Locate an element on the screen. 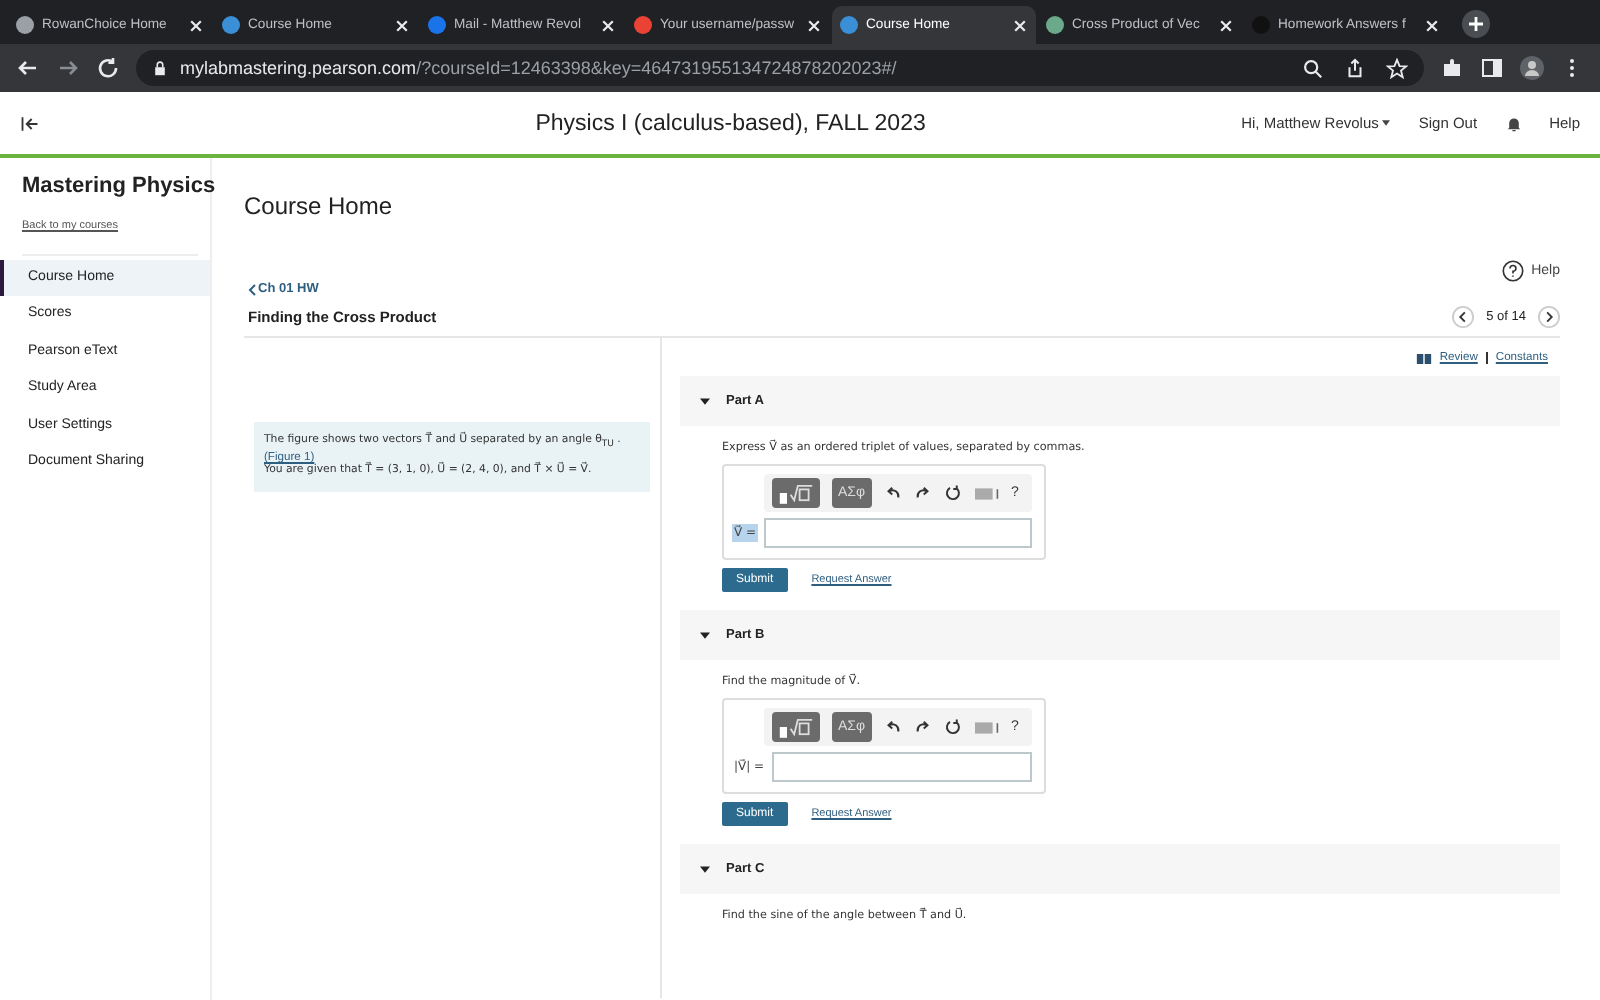 Image resolution: width=1600 pixels, height=1000 pixels. back-arrow-icon is located at coordinates (28, 68).